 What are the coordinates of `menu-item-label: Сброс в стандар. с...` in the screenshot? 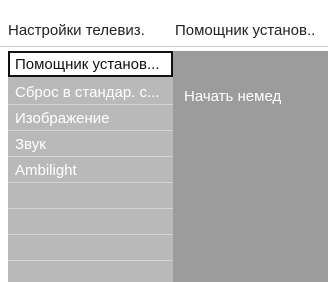 It's located at (87, 92).